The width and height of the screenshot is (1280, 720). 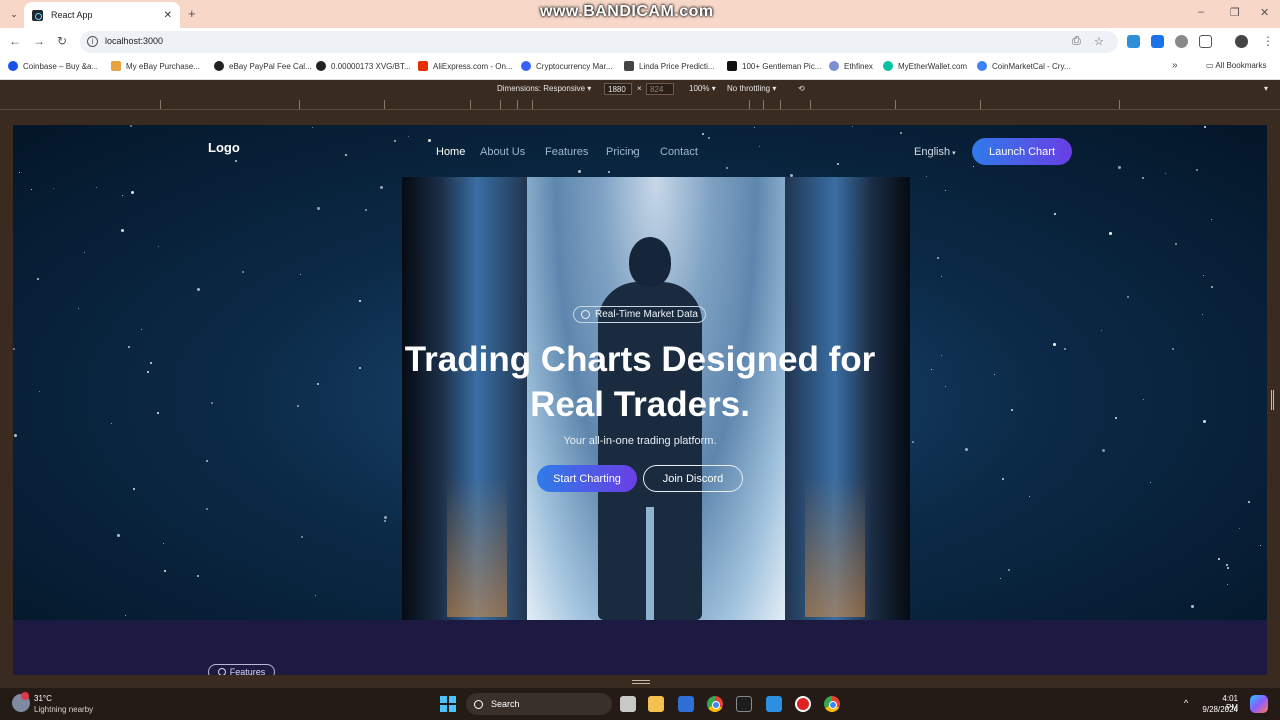 I want to click on nav-features: Features, so click(x=566, y=152).